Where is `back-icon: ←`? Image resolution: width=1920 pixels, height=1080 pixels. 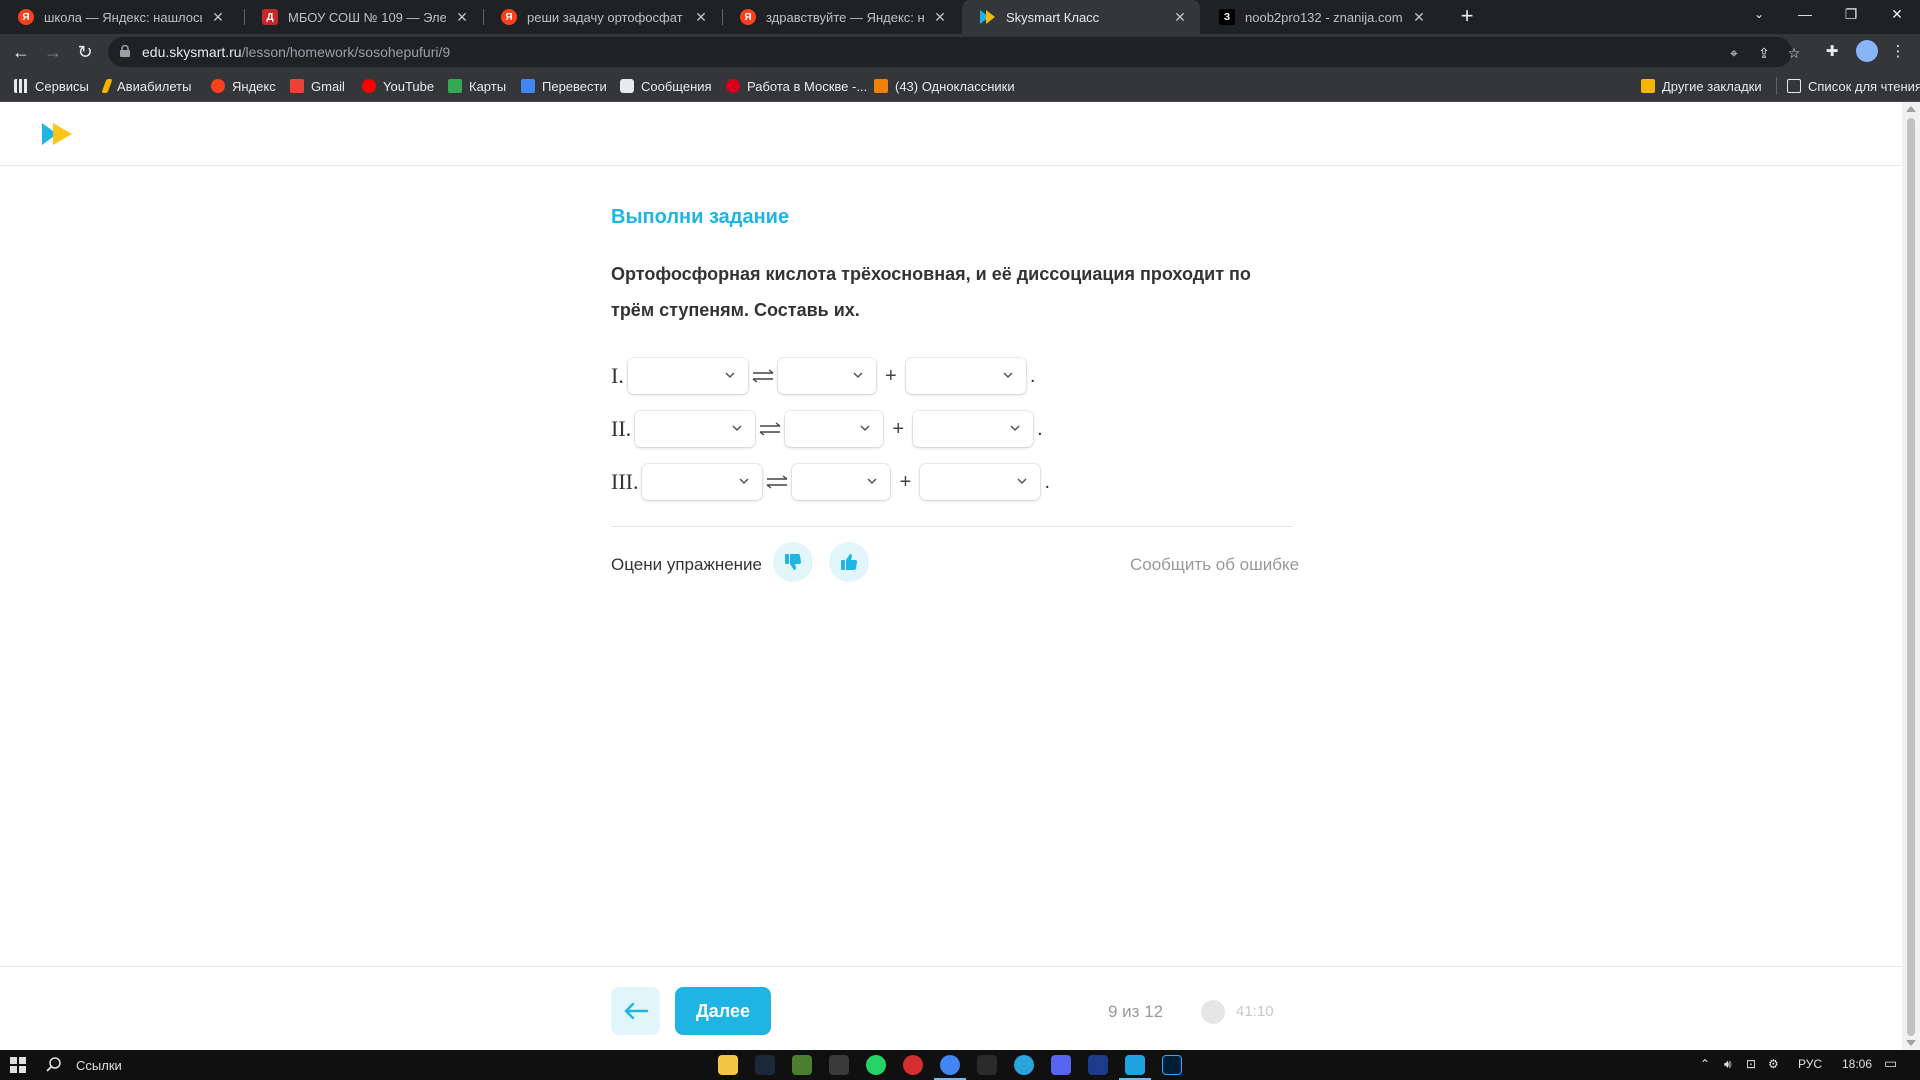 back-icon: ← is located at coordinates (21, 52).